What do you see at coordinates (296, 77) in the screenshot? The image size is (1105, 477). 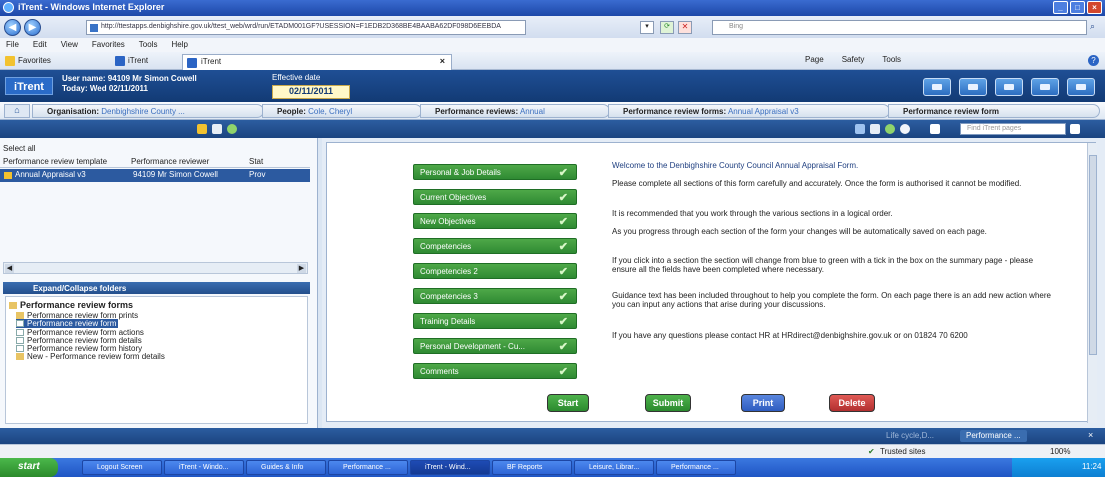 I see `effective-date-label: Effective date` at bounding box center [296, 77].